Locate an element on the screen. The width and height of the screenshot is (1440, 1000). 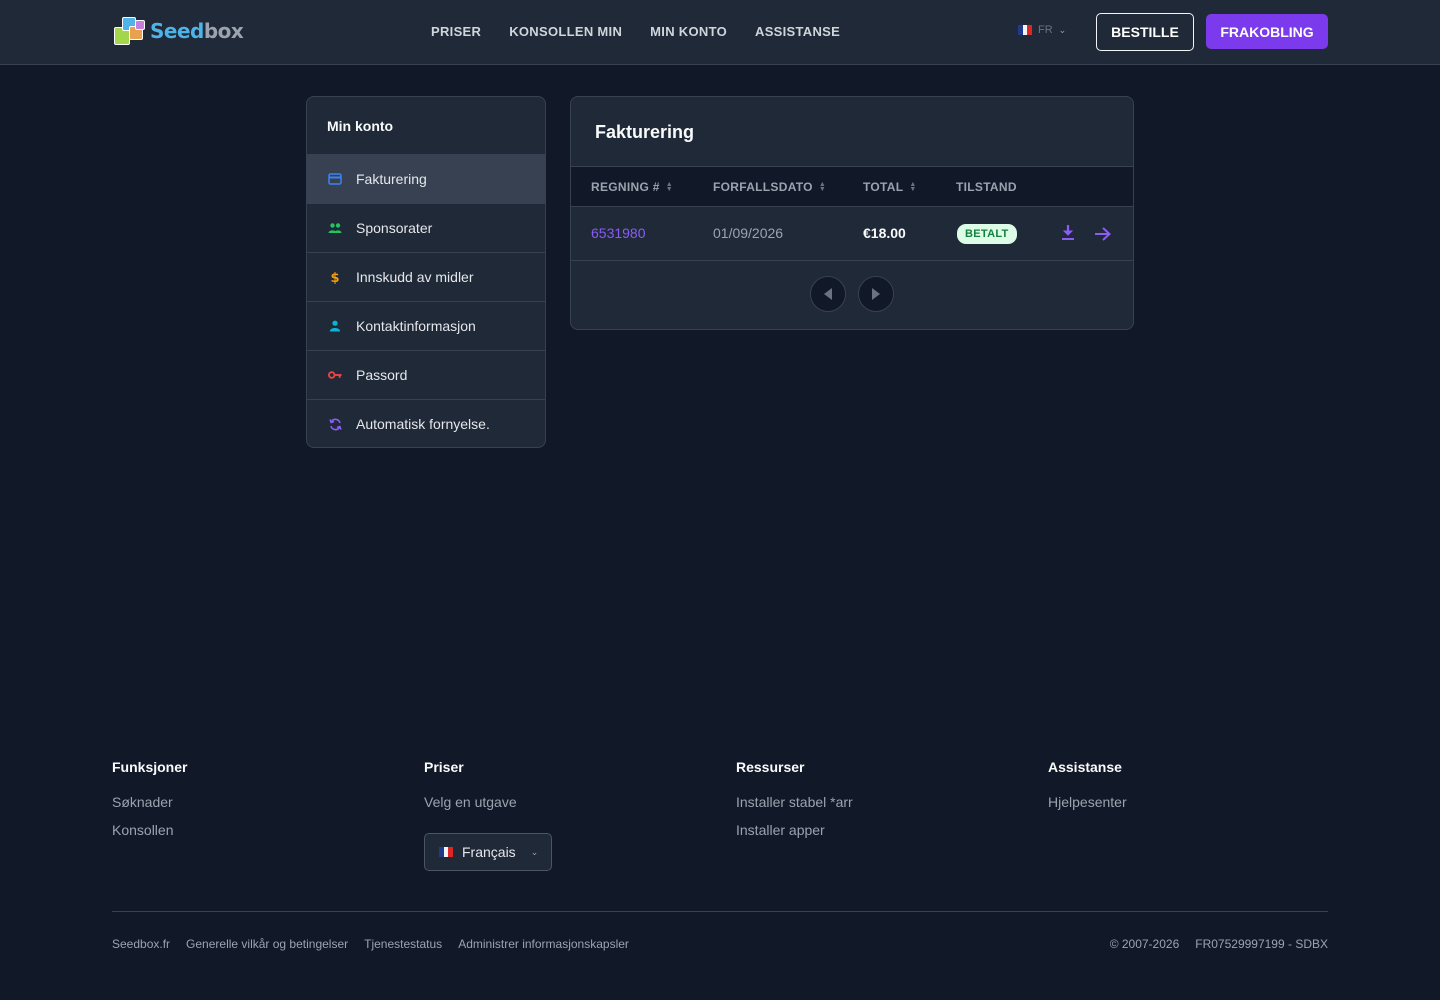
nav-min-konto: MIN KONTO is located at coordinates (688, 31).